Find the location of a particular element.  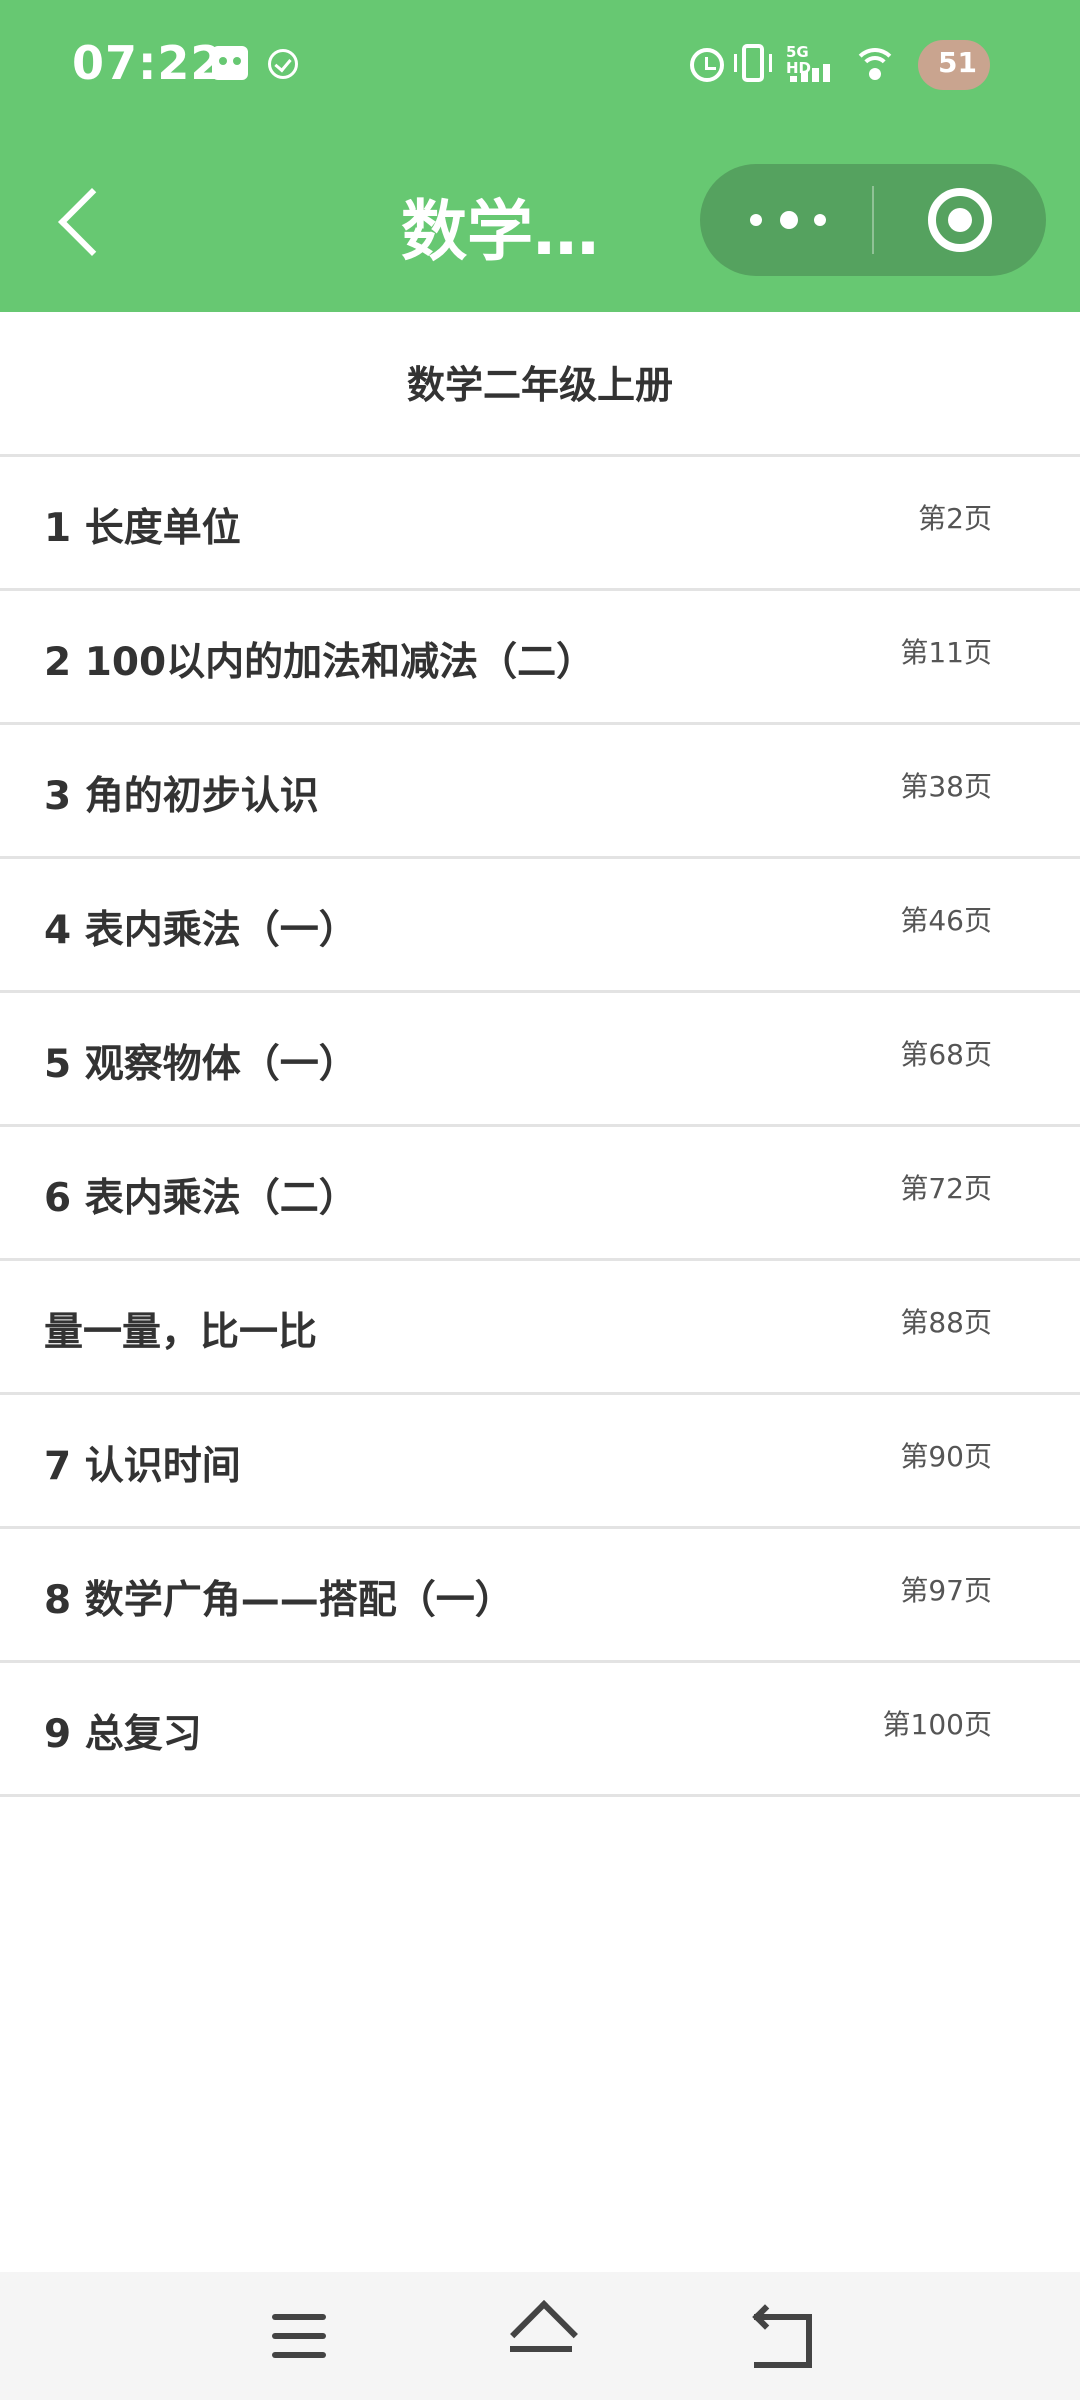

back-button is located at coordinates (84, 220).